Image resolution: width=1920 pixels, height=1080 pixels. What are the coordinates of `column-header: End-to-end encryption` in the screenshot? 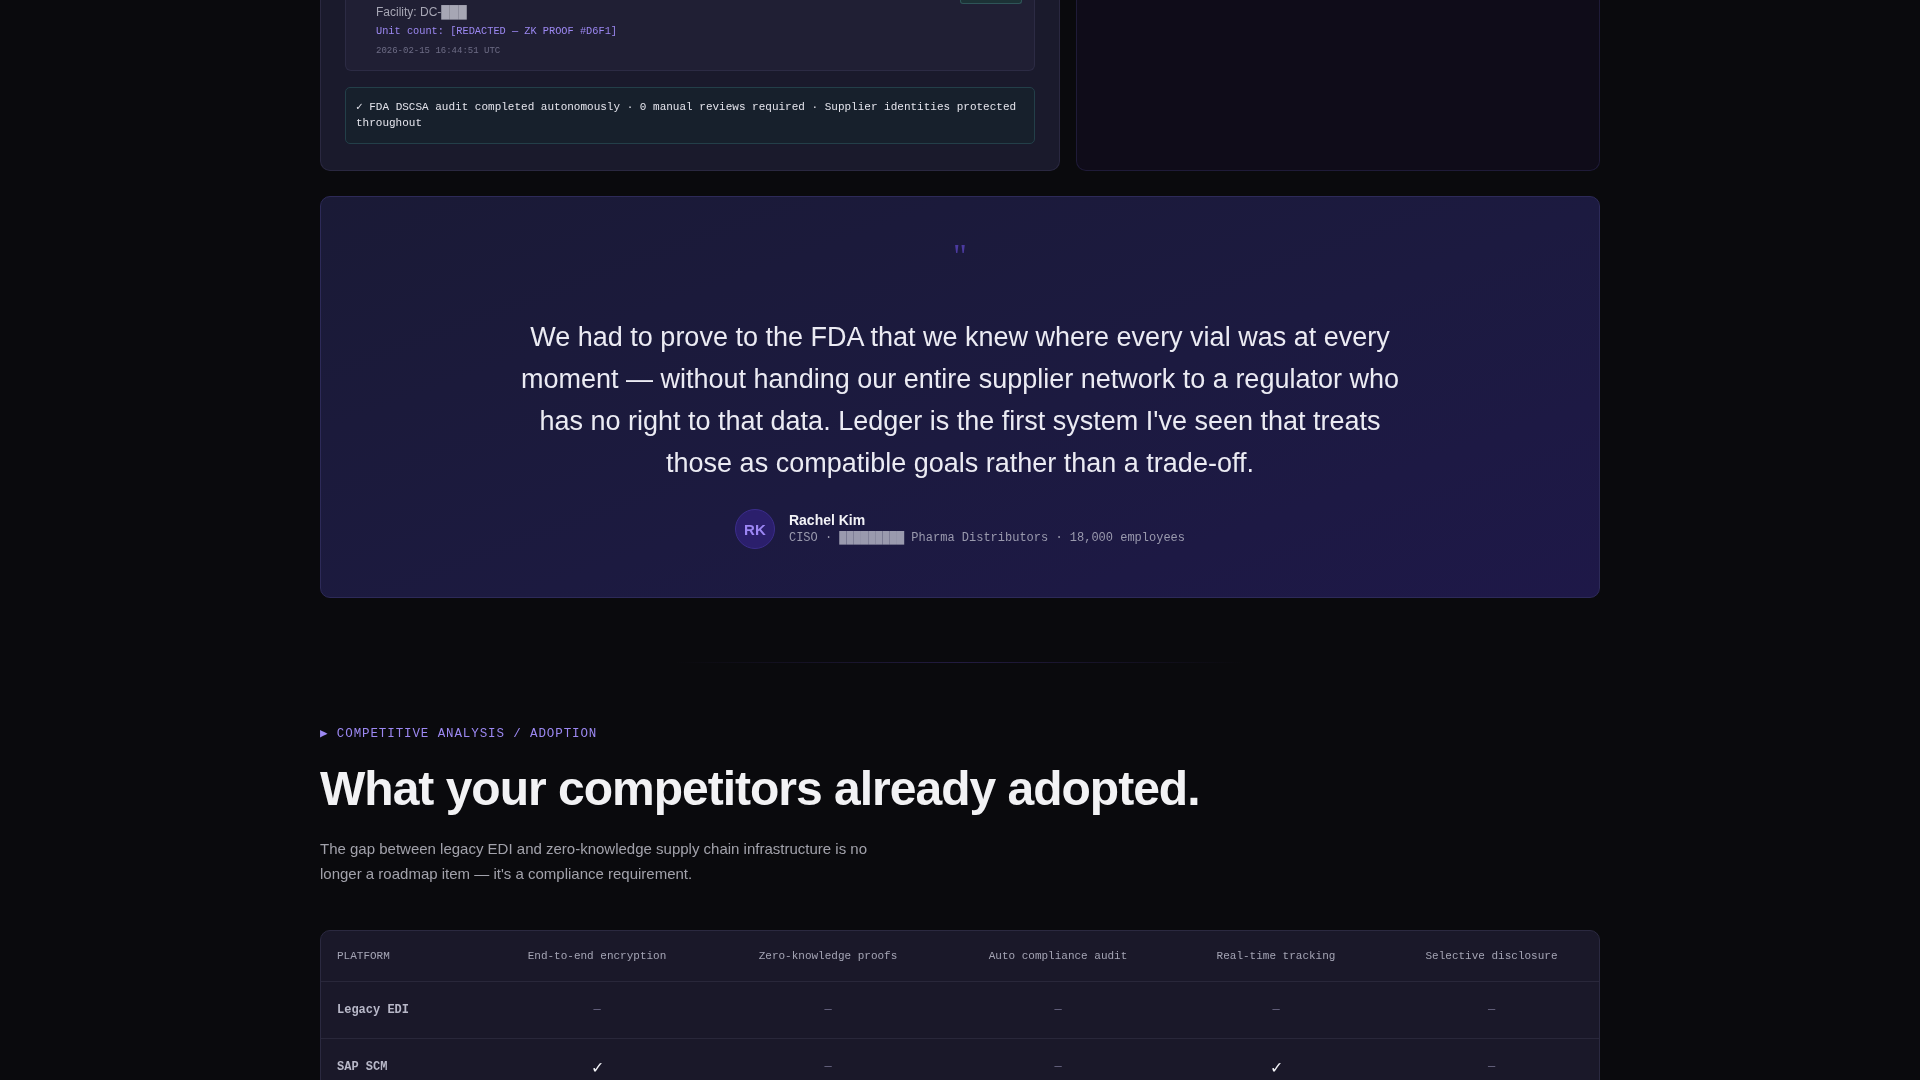 It's located at (597, 956).